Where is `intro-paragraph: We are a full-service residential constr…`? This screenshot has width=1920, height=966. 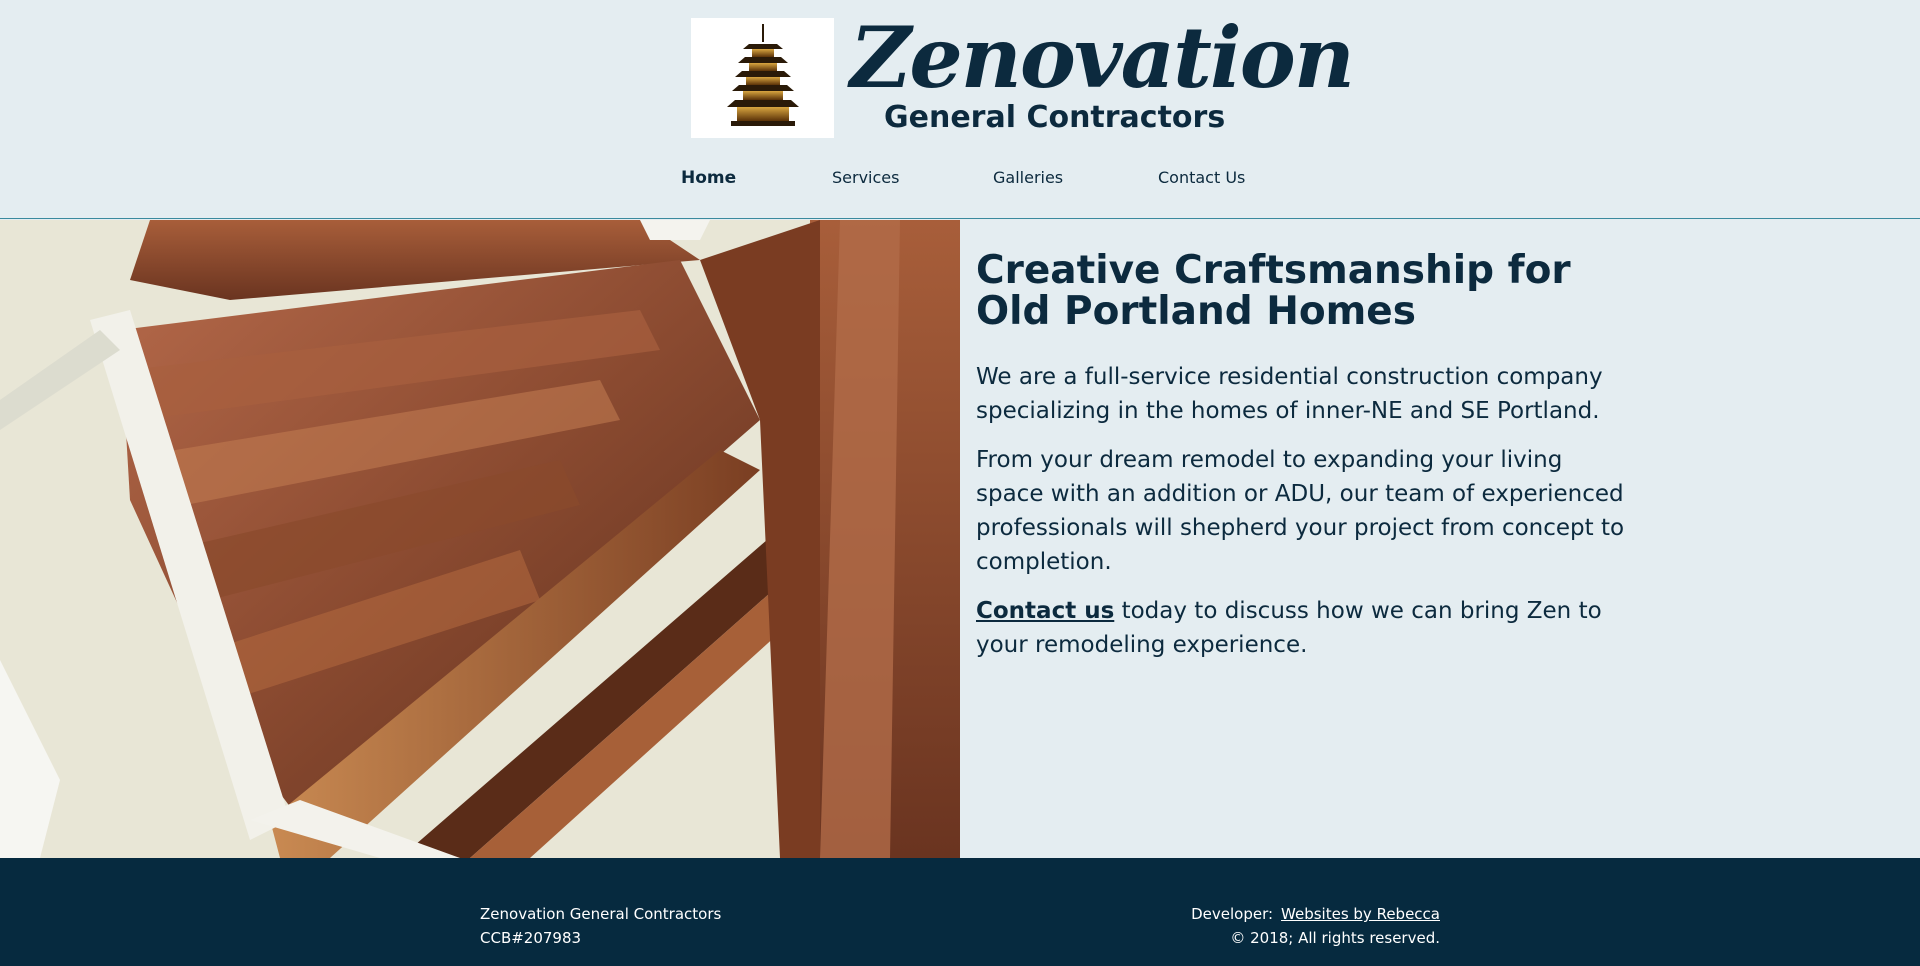 intro-paragraph: We are a full-service residential constr… is located at coordinates (1289, 394).